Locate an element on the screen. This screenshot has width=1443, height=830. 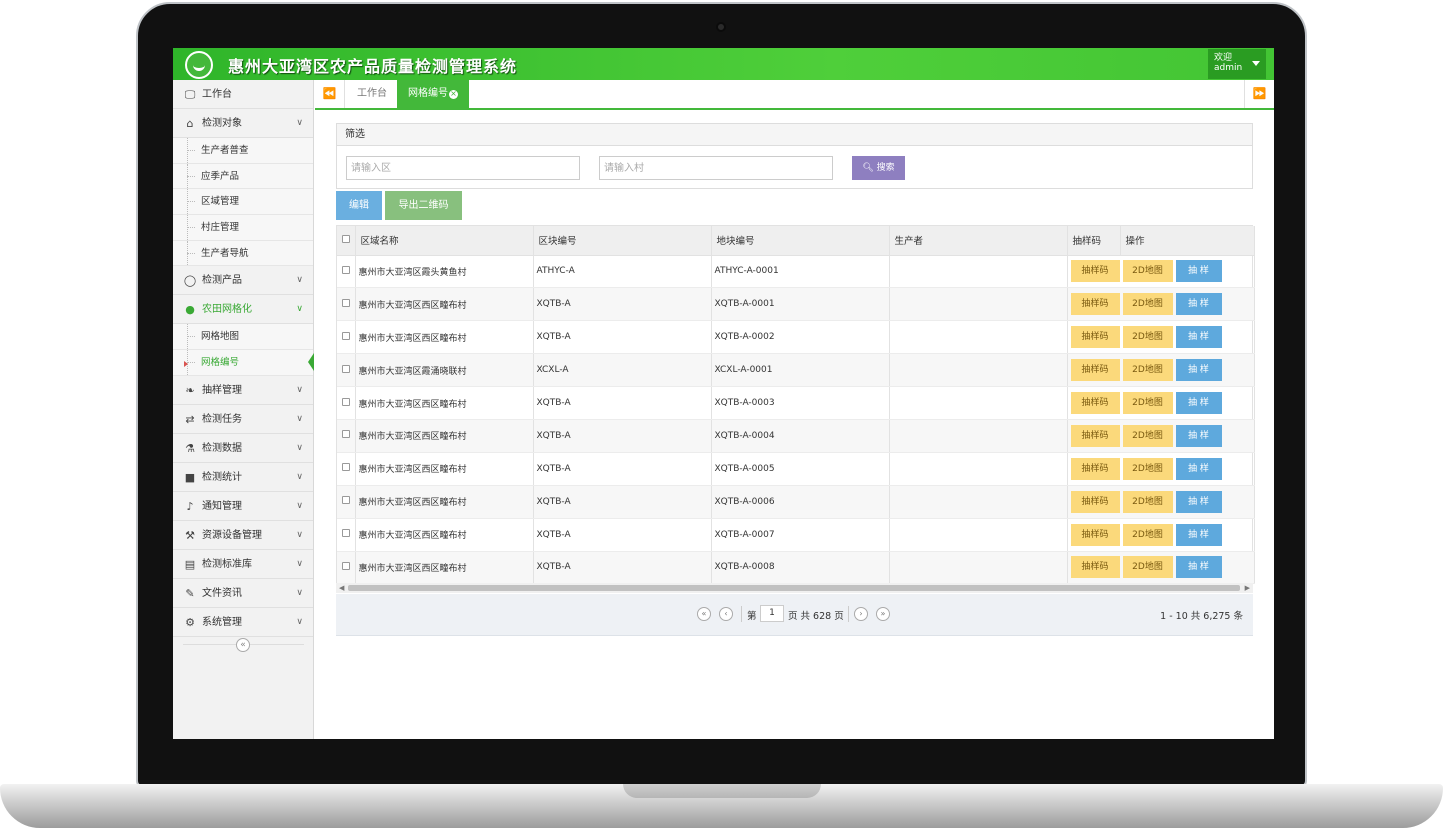
column-header: 地块编号 is located at coordinates (800, 241).